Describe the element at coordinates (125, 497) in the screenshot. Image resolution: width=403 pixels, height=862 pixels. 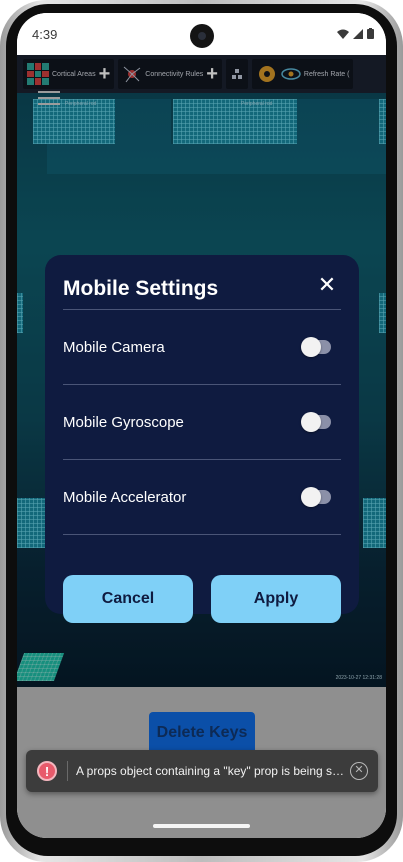
I see `setting-label-accelerator: Mobile Accelerator` at that location.